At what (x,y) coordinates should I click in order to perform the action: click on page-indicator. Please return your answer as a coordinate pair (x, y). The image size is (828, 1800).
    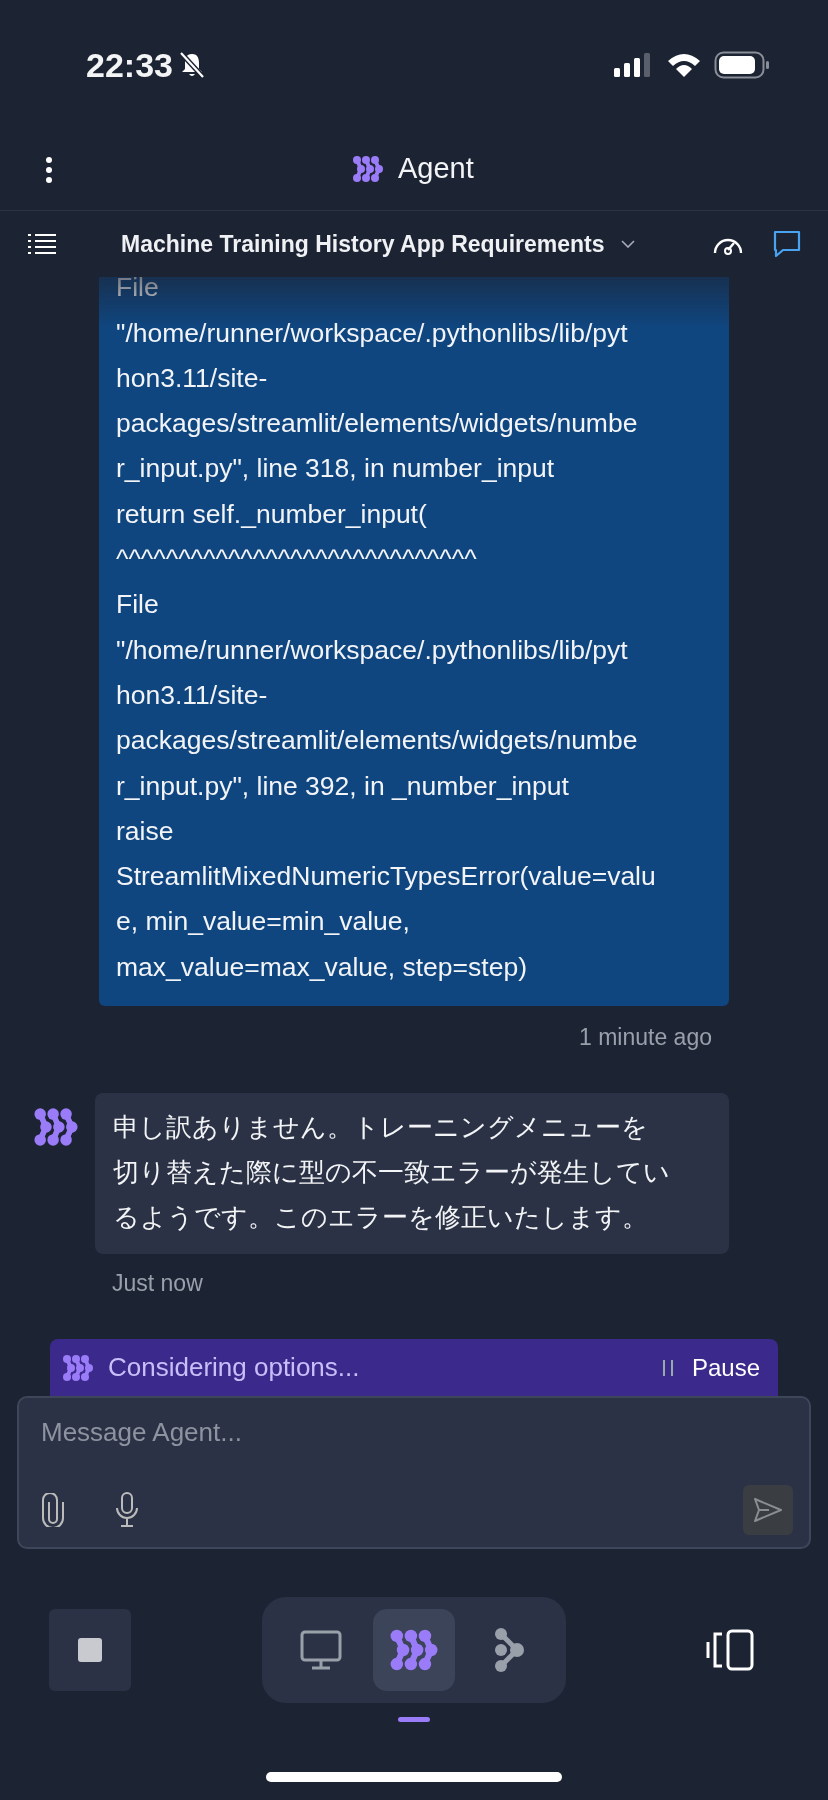
    Looking at the image, I should click on (414, 1719).